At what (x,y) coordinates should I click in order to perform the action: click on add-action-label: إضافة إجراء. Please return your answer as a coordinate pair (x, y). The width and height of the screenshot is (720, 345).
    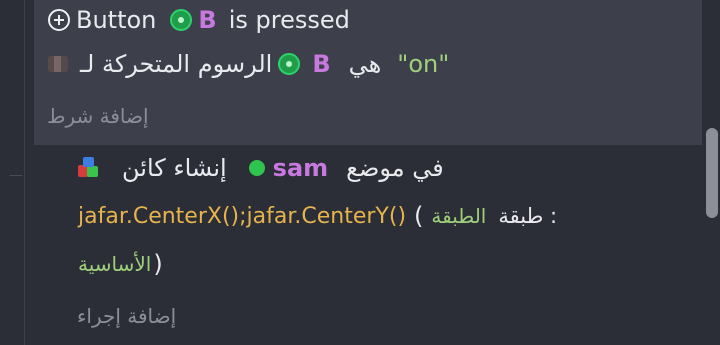
    Looking at the image, I should click on (127, 316).